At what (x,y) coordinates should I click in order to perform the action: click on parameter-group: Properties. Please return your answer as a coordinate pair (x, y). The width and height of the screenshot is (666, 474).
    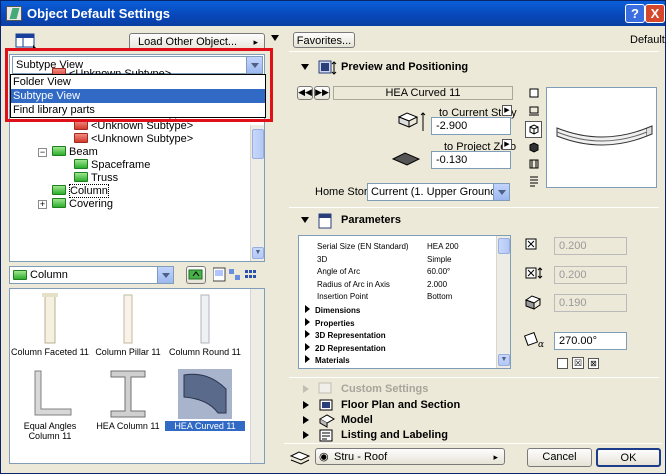
    Looking at the image, I should click on (330, 323).